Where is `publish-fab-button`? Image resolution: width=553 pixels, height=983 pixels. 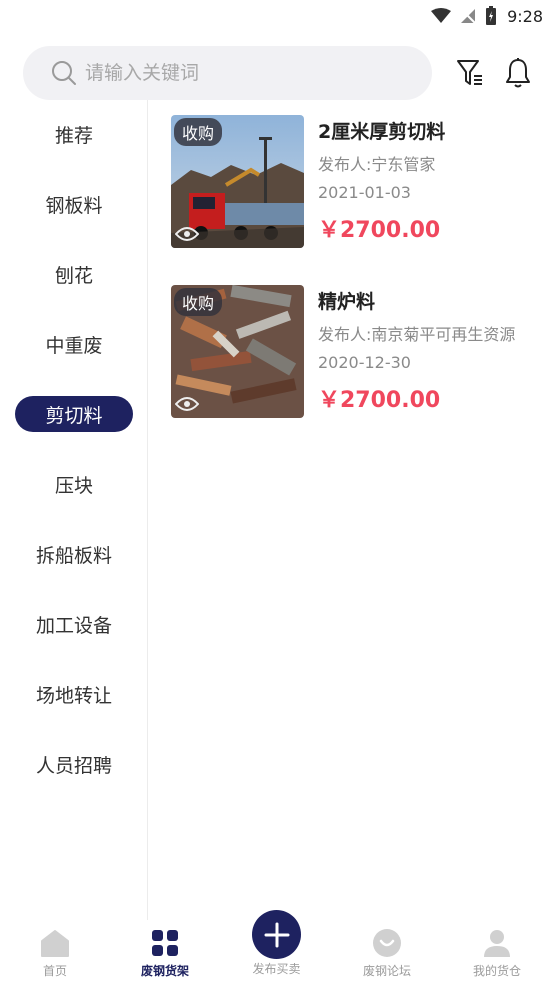
publish-fab-button is located at coordinates (276, 934).